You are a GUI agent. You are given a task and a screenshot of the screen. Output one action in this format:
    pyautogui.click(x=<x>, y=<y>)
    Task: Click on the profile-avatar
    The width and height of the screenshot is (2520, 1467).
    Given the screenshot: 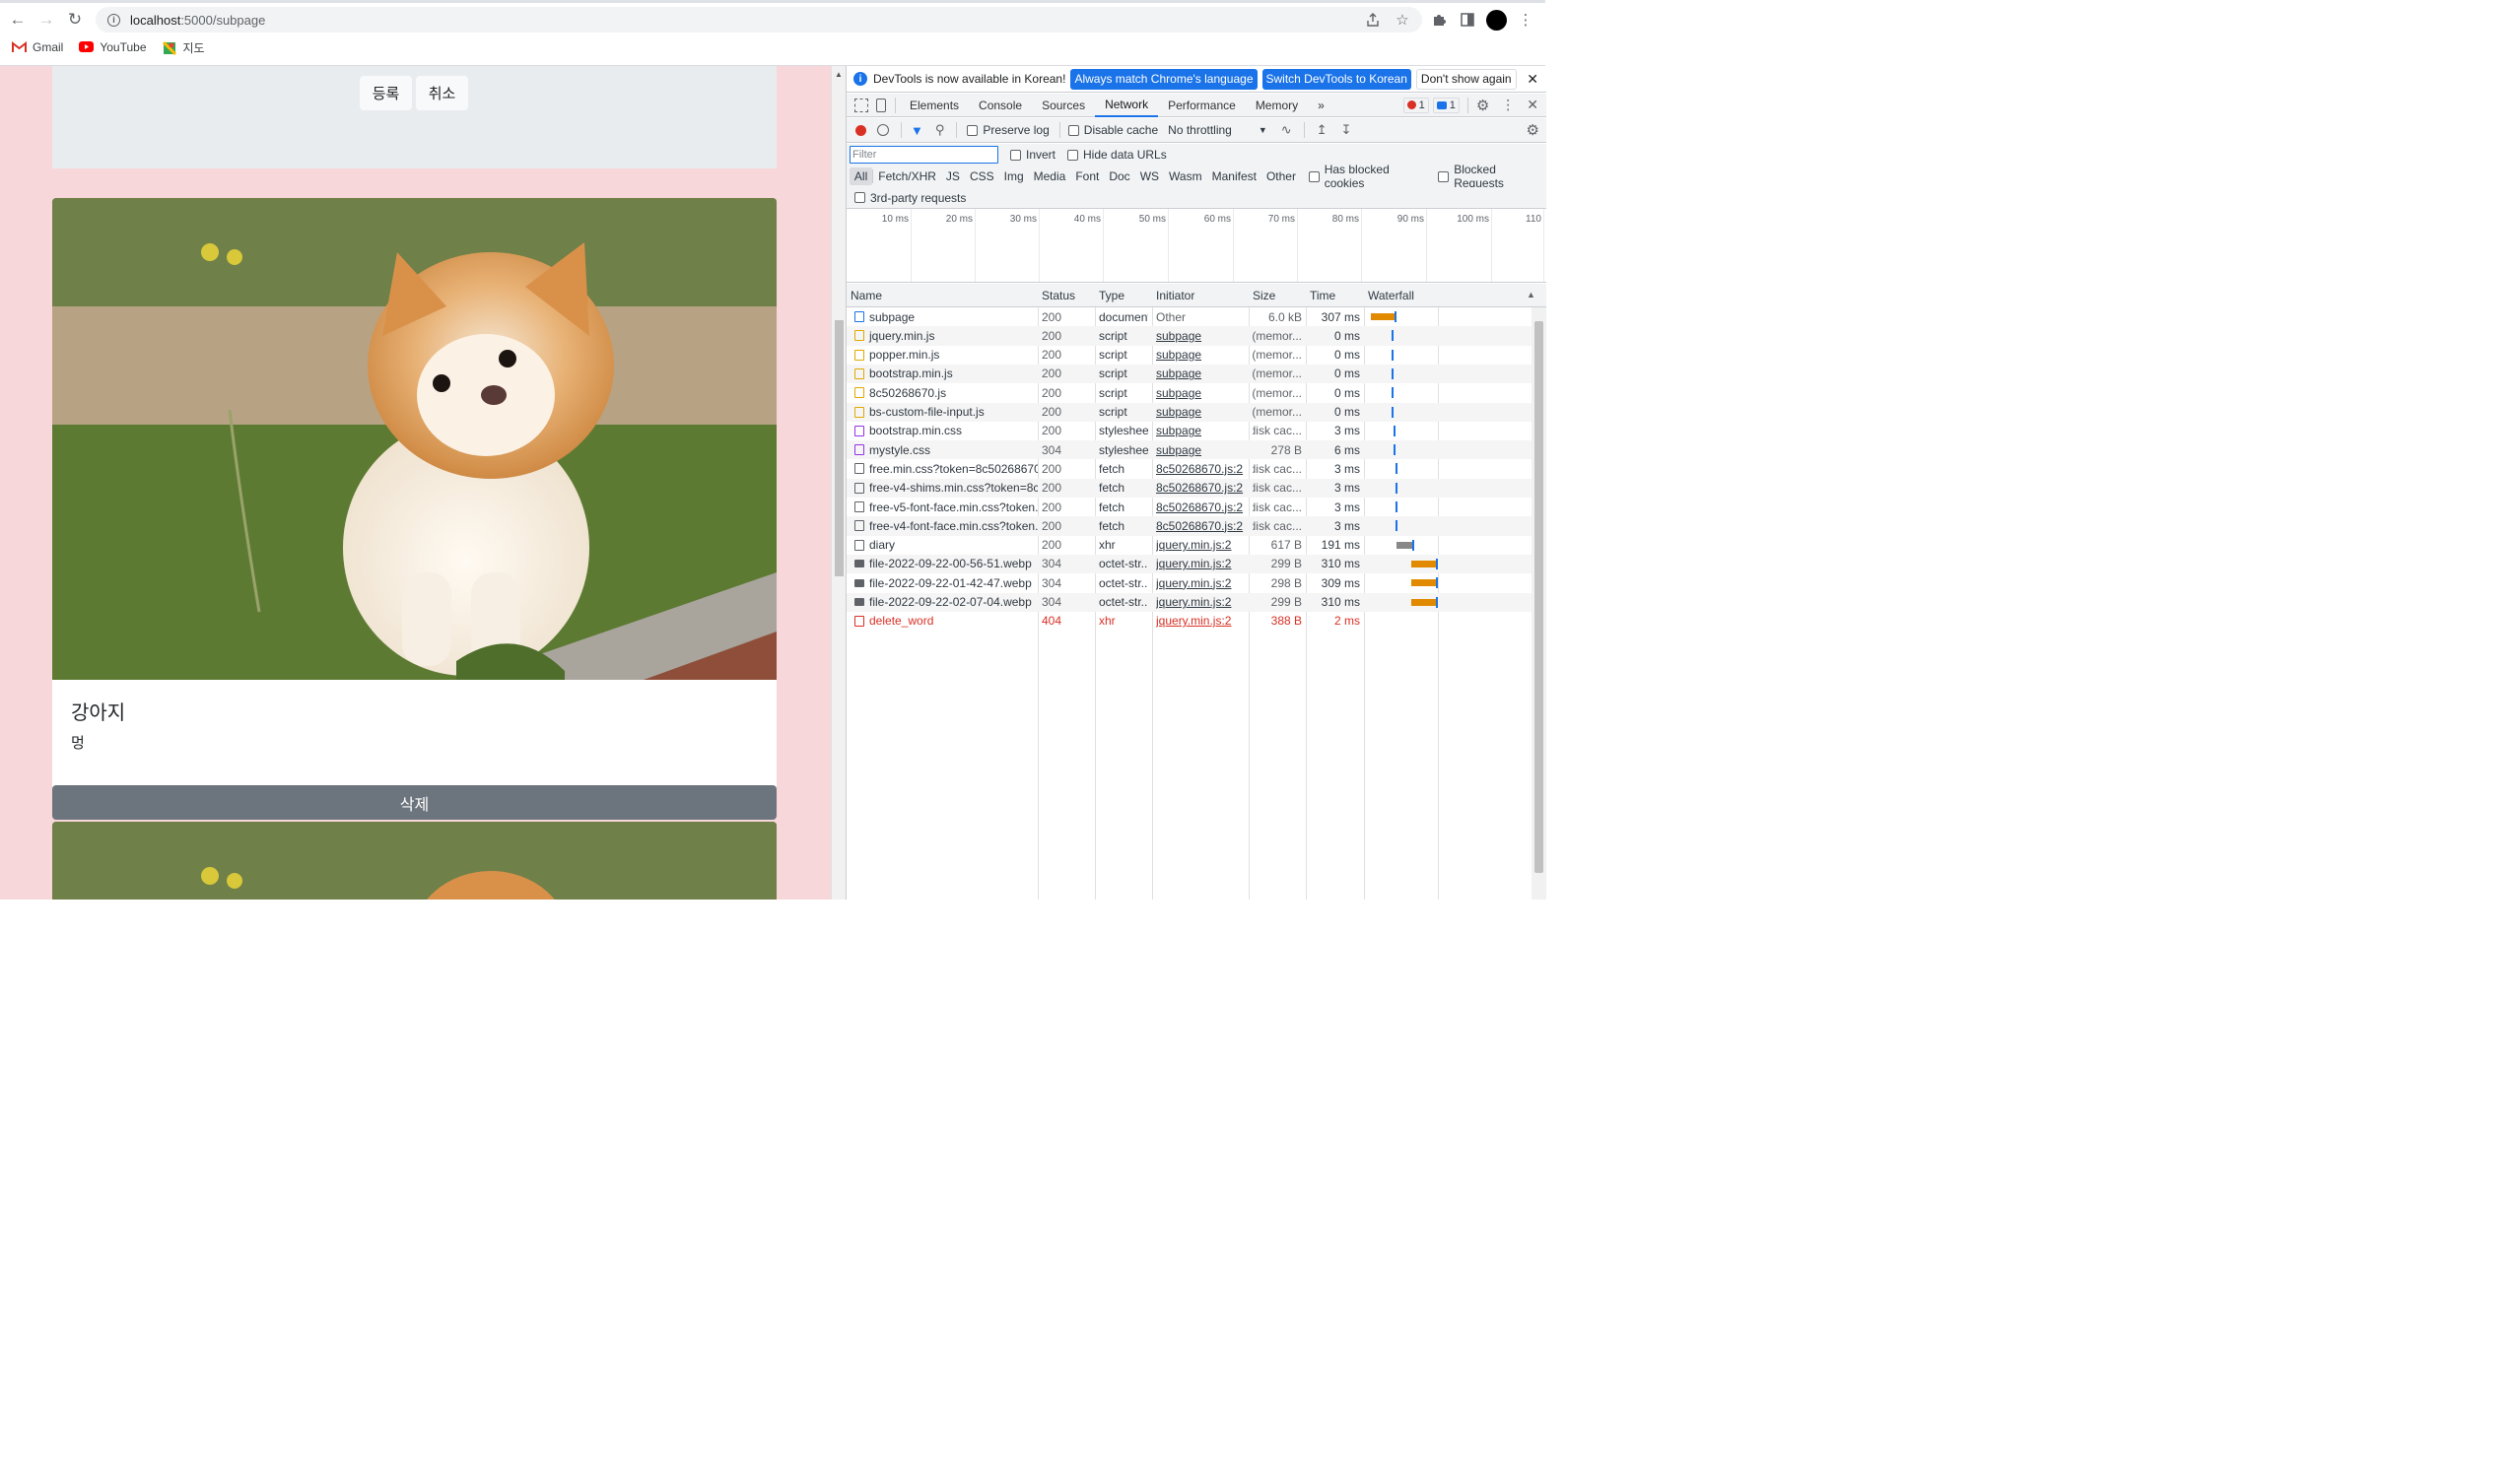 What is the action you would take?
    pyautogui.click(x=1496, y=21)
    